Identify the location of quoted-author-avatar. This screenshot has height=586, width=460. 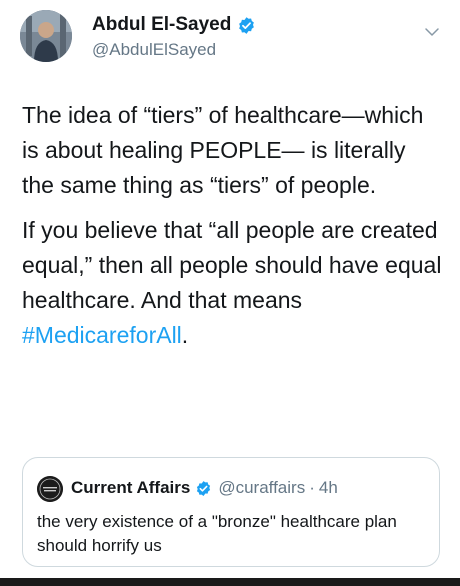
(50, 489).